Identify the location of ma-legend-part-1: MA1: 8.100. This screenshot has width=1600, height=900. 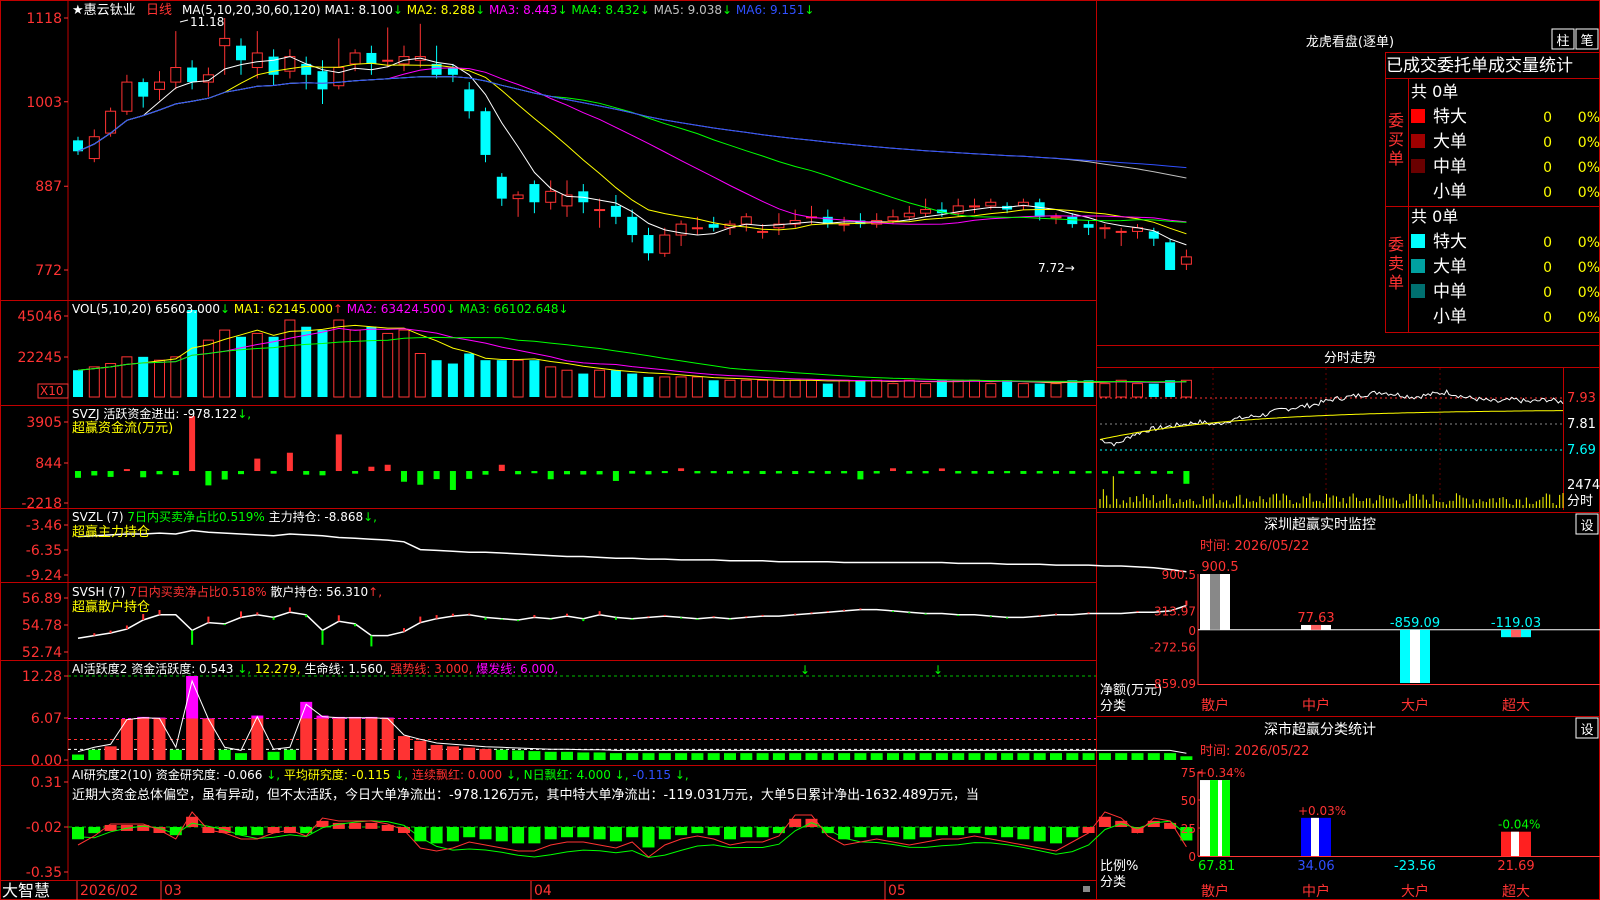
(358, 10).